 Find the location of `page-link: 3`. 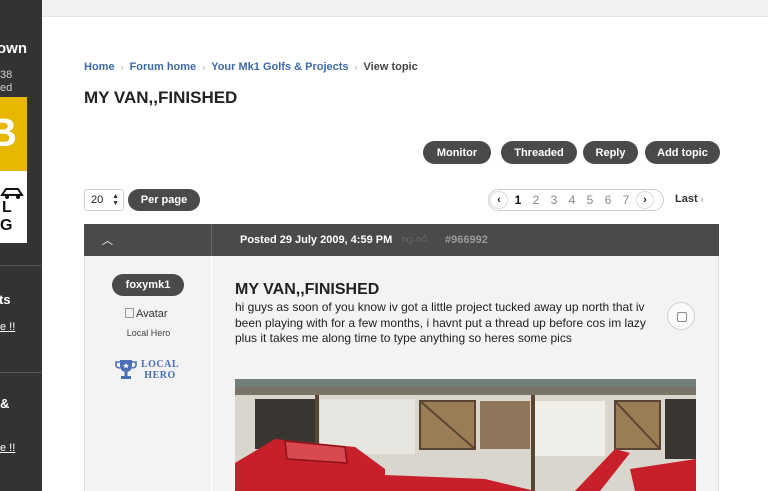

page-link: 3 is located at coordinates (554, 200).